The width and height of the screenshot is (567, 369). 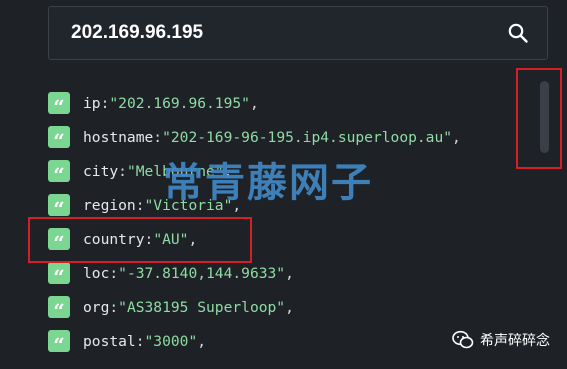 What do you see at coordinates (140, 240) in the screenshot?
I see `country-highlight-box` at bounding box center [140, 240].